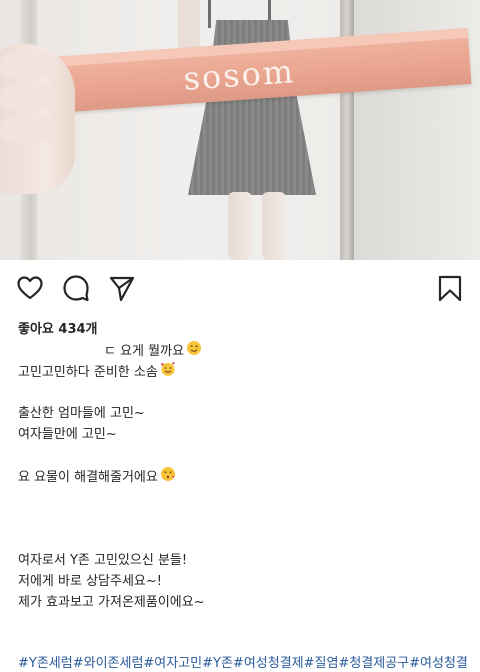 This screenshot has height=672, width=480. Describe the element at coordinates (243, 371) in the screenshot. I see `caption-line: 고민고민하다 준비한 소솜` at that location.